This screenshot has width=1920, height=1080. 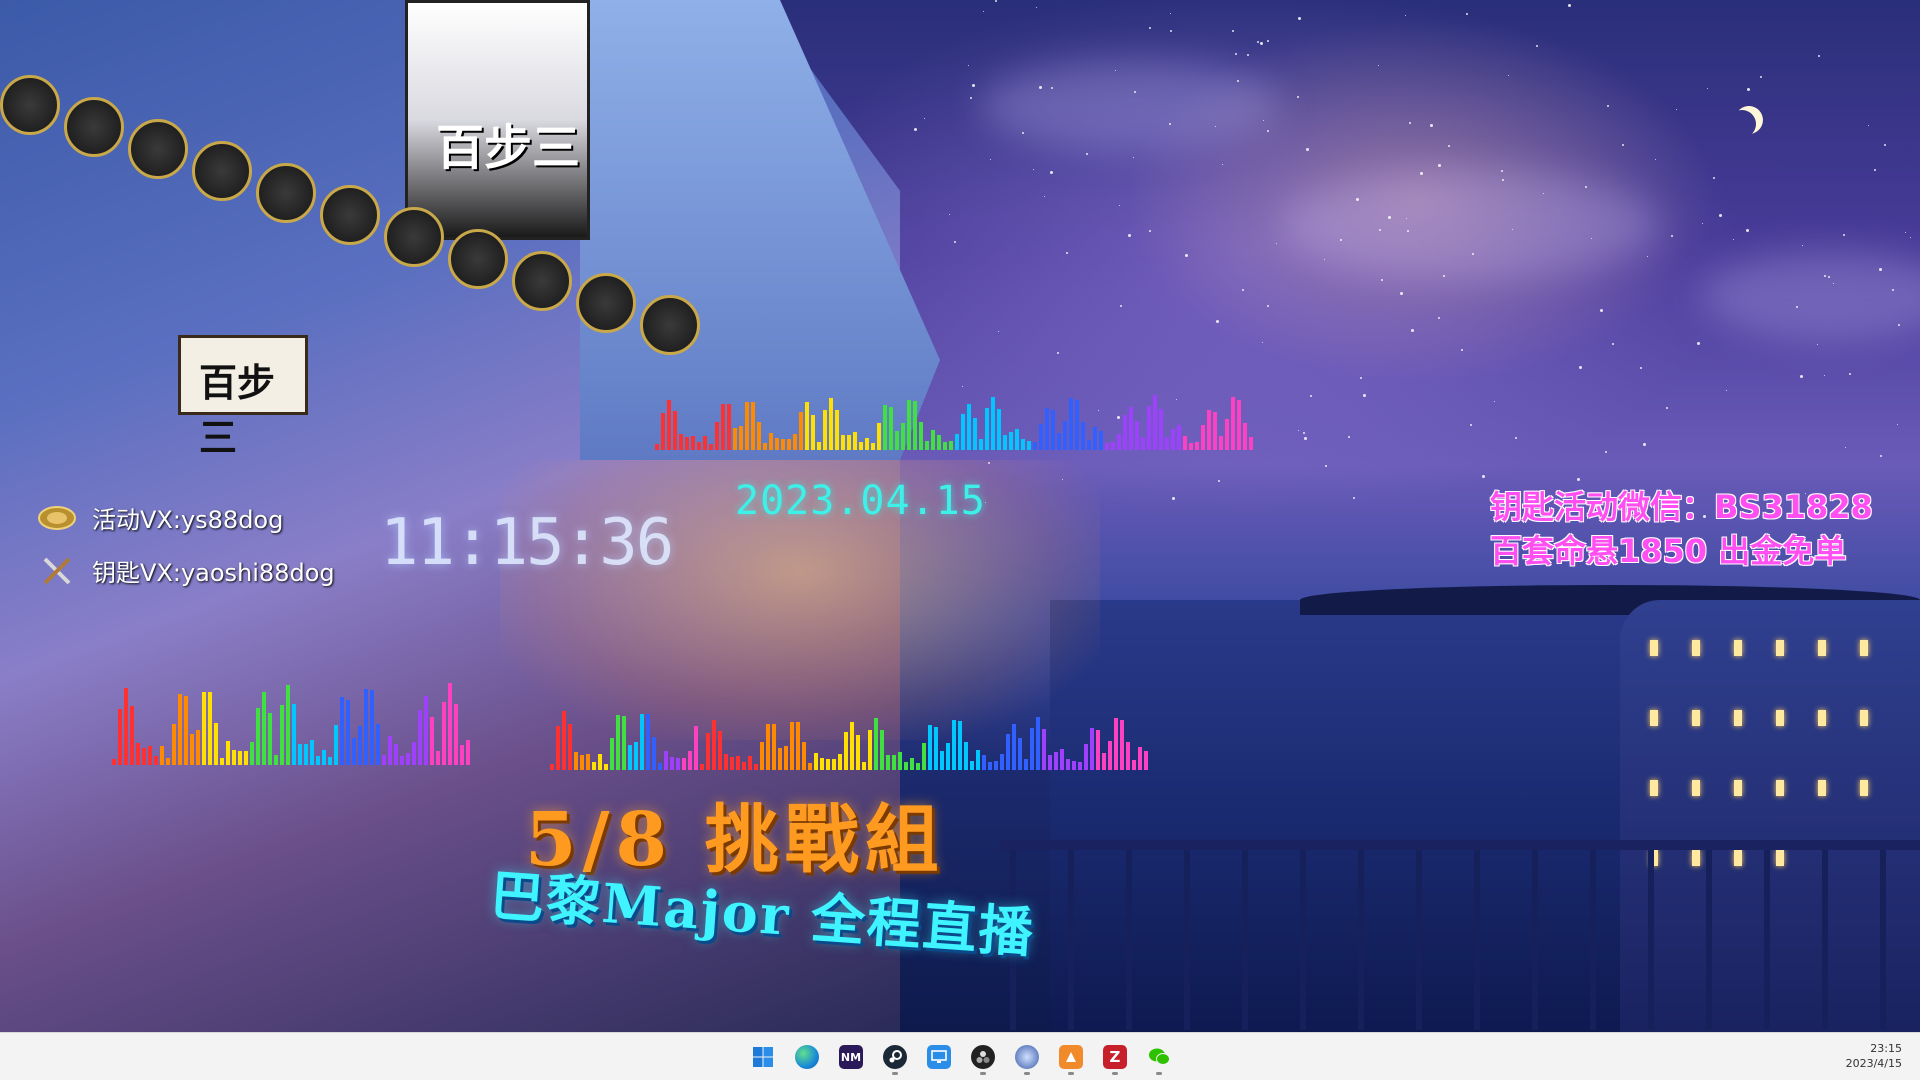 What do you see at coordinates (1874, 1056) in the screenshot?
I see `system-clock: 23:15 2023/4/15` at bounding box center [1874, 1056].